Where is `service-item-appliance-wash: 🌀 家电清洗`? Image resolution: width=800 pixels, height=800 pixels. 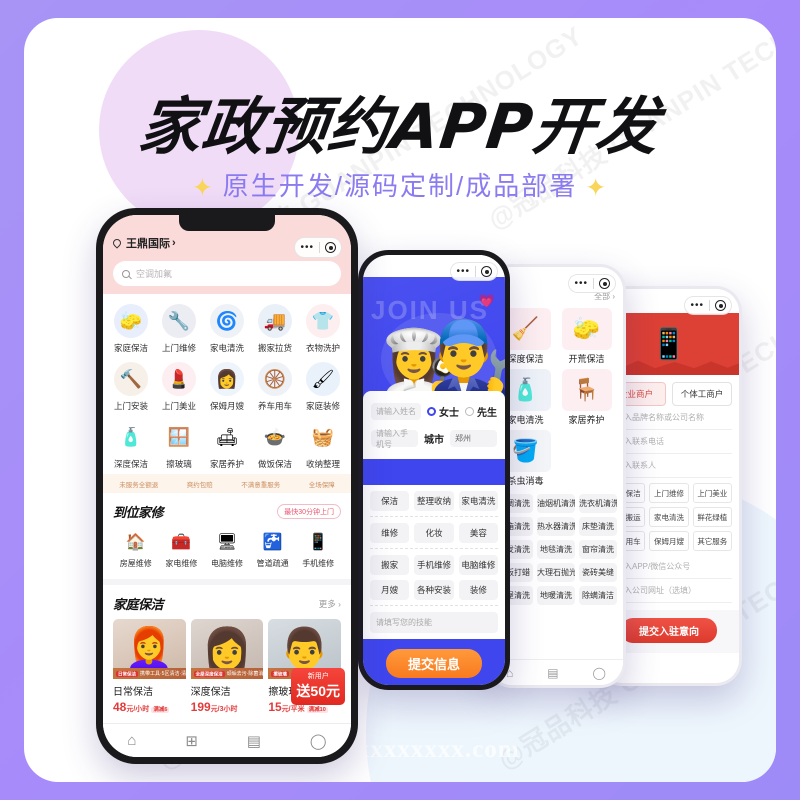 service-item-appliance-wash: 🌀 家电清洗 is located at coordinates (227, 329).